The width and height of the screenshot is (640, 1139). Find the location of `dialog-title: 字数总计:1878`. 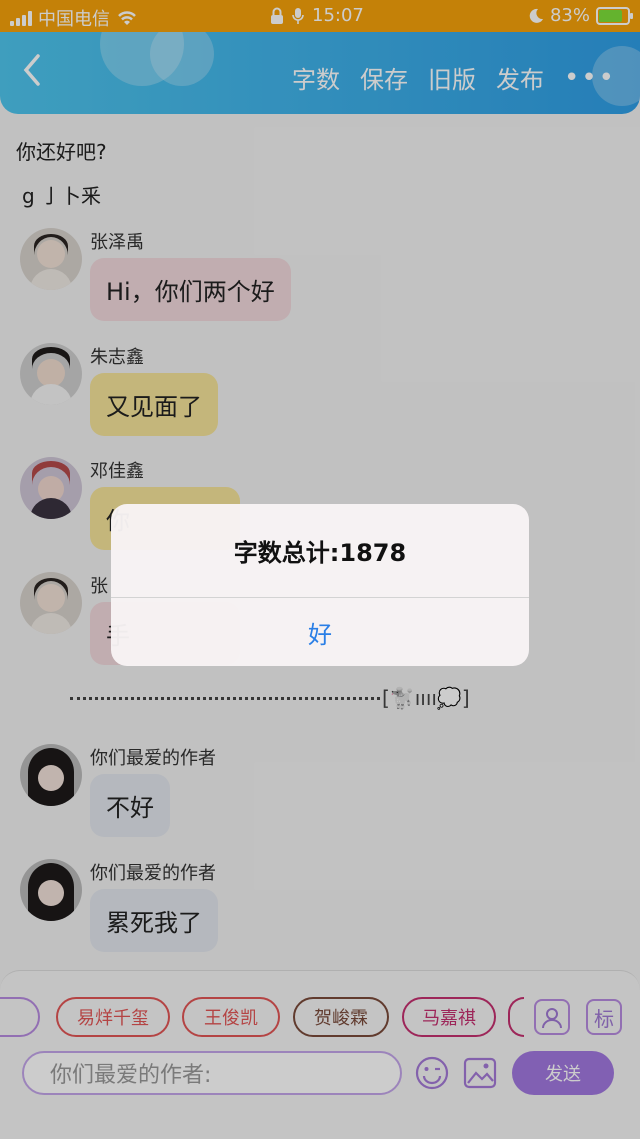

dialog-title: 字数总计:1878 is located at coordinates (320, 551).